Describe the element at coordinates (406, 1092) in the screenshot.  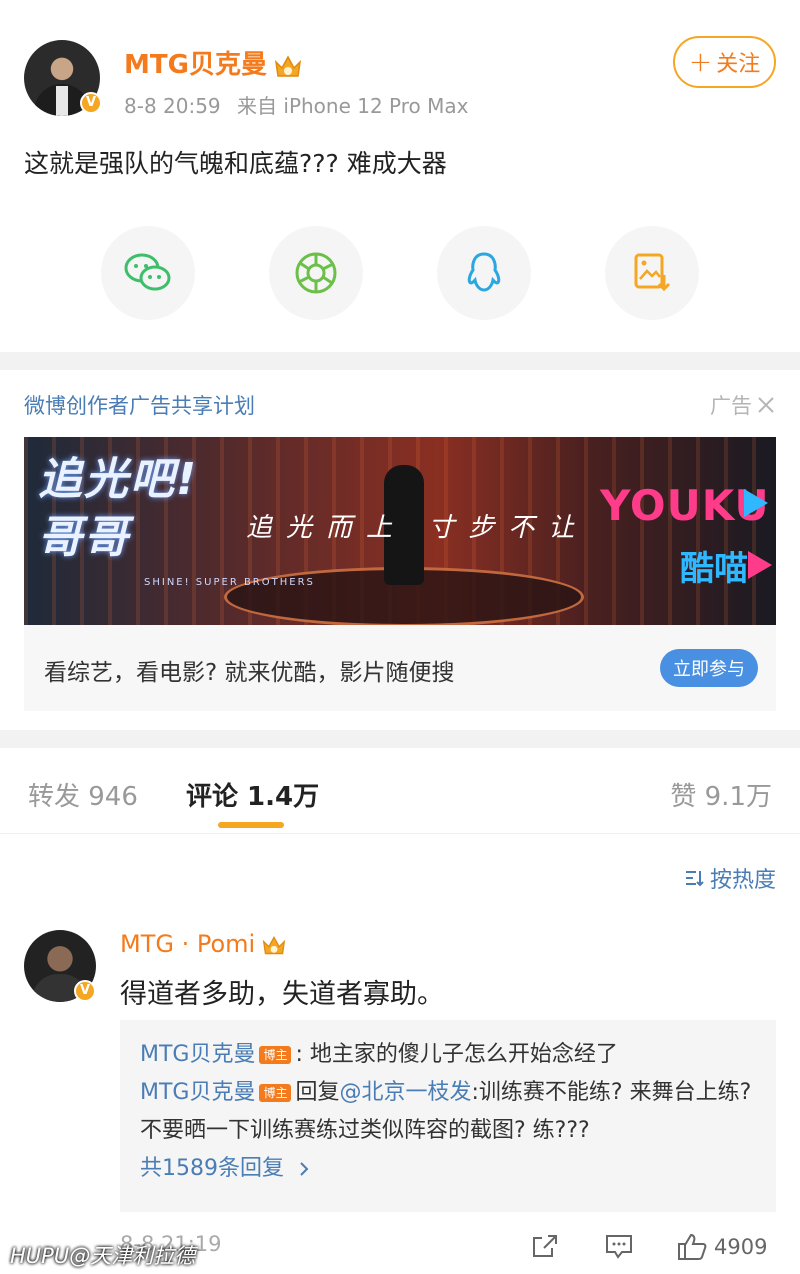
I see `reply-mention: @北京一枝发` at that location.